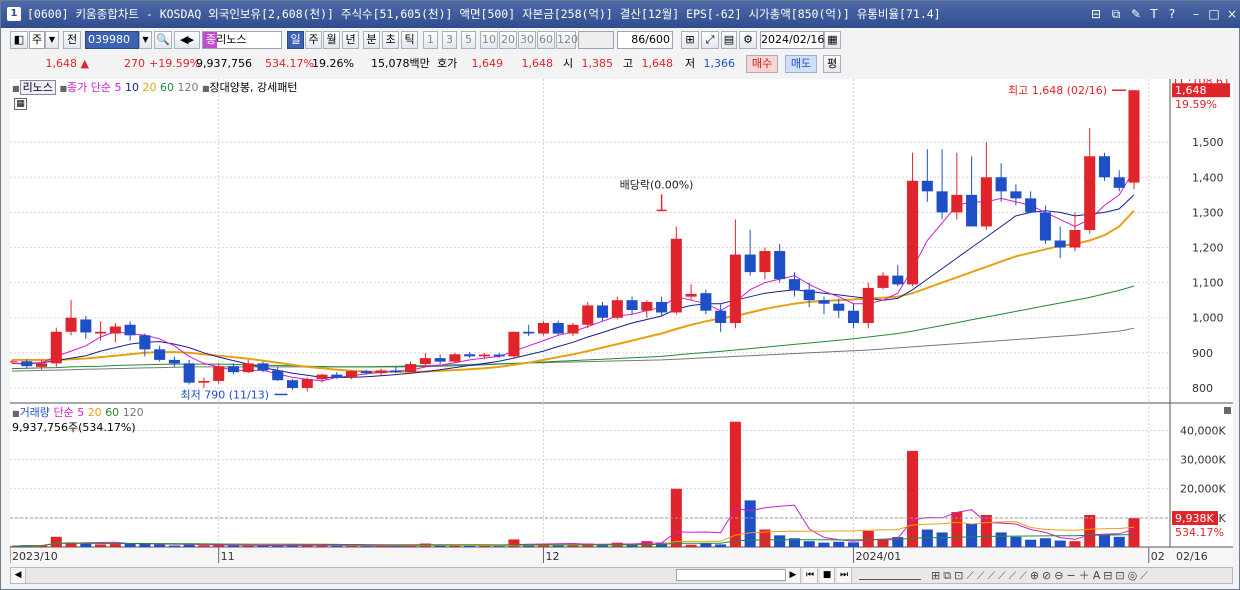 The width and height of the screenshot is (1240, 590). I want to click on legend-vol-ma20: 20, so click(95, 412).